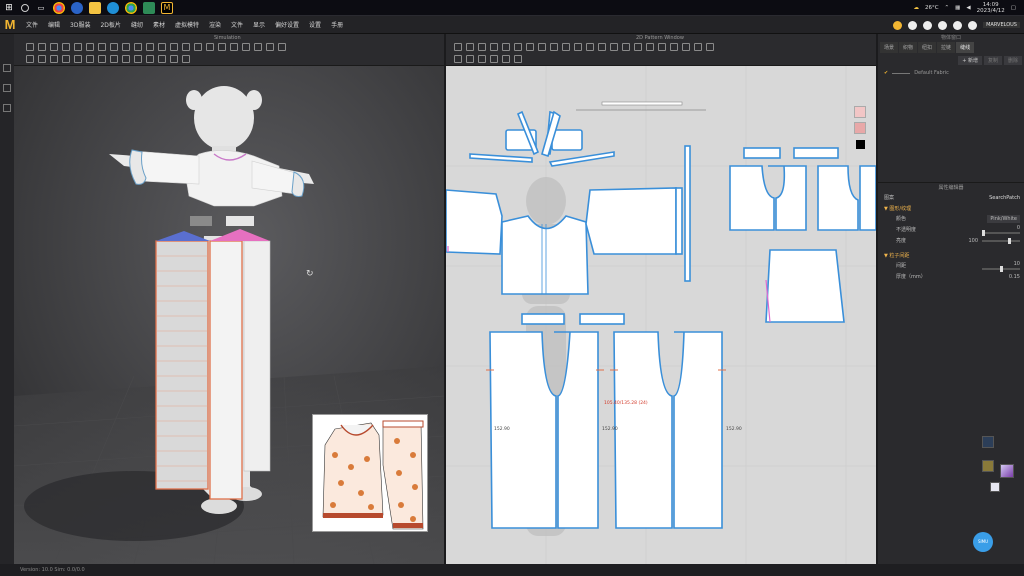 The width and height of the screenshot is (1024, 576). What do you see at coordinates (30, 59) in the screenshot?
I see `3d-arrange-tool-icon` at bounding box center [30, 59].